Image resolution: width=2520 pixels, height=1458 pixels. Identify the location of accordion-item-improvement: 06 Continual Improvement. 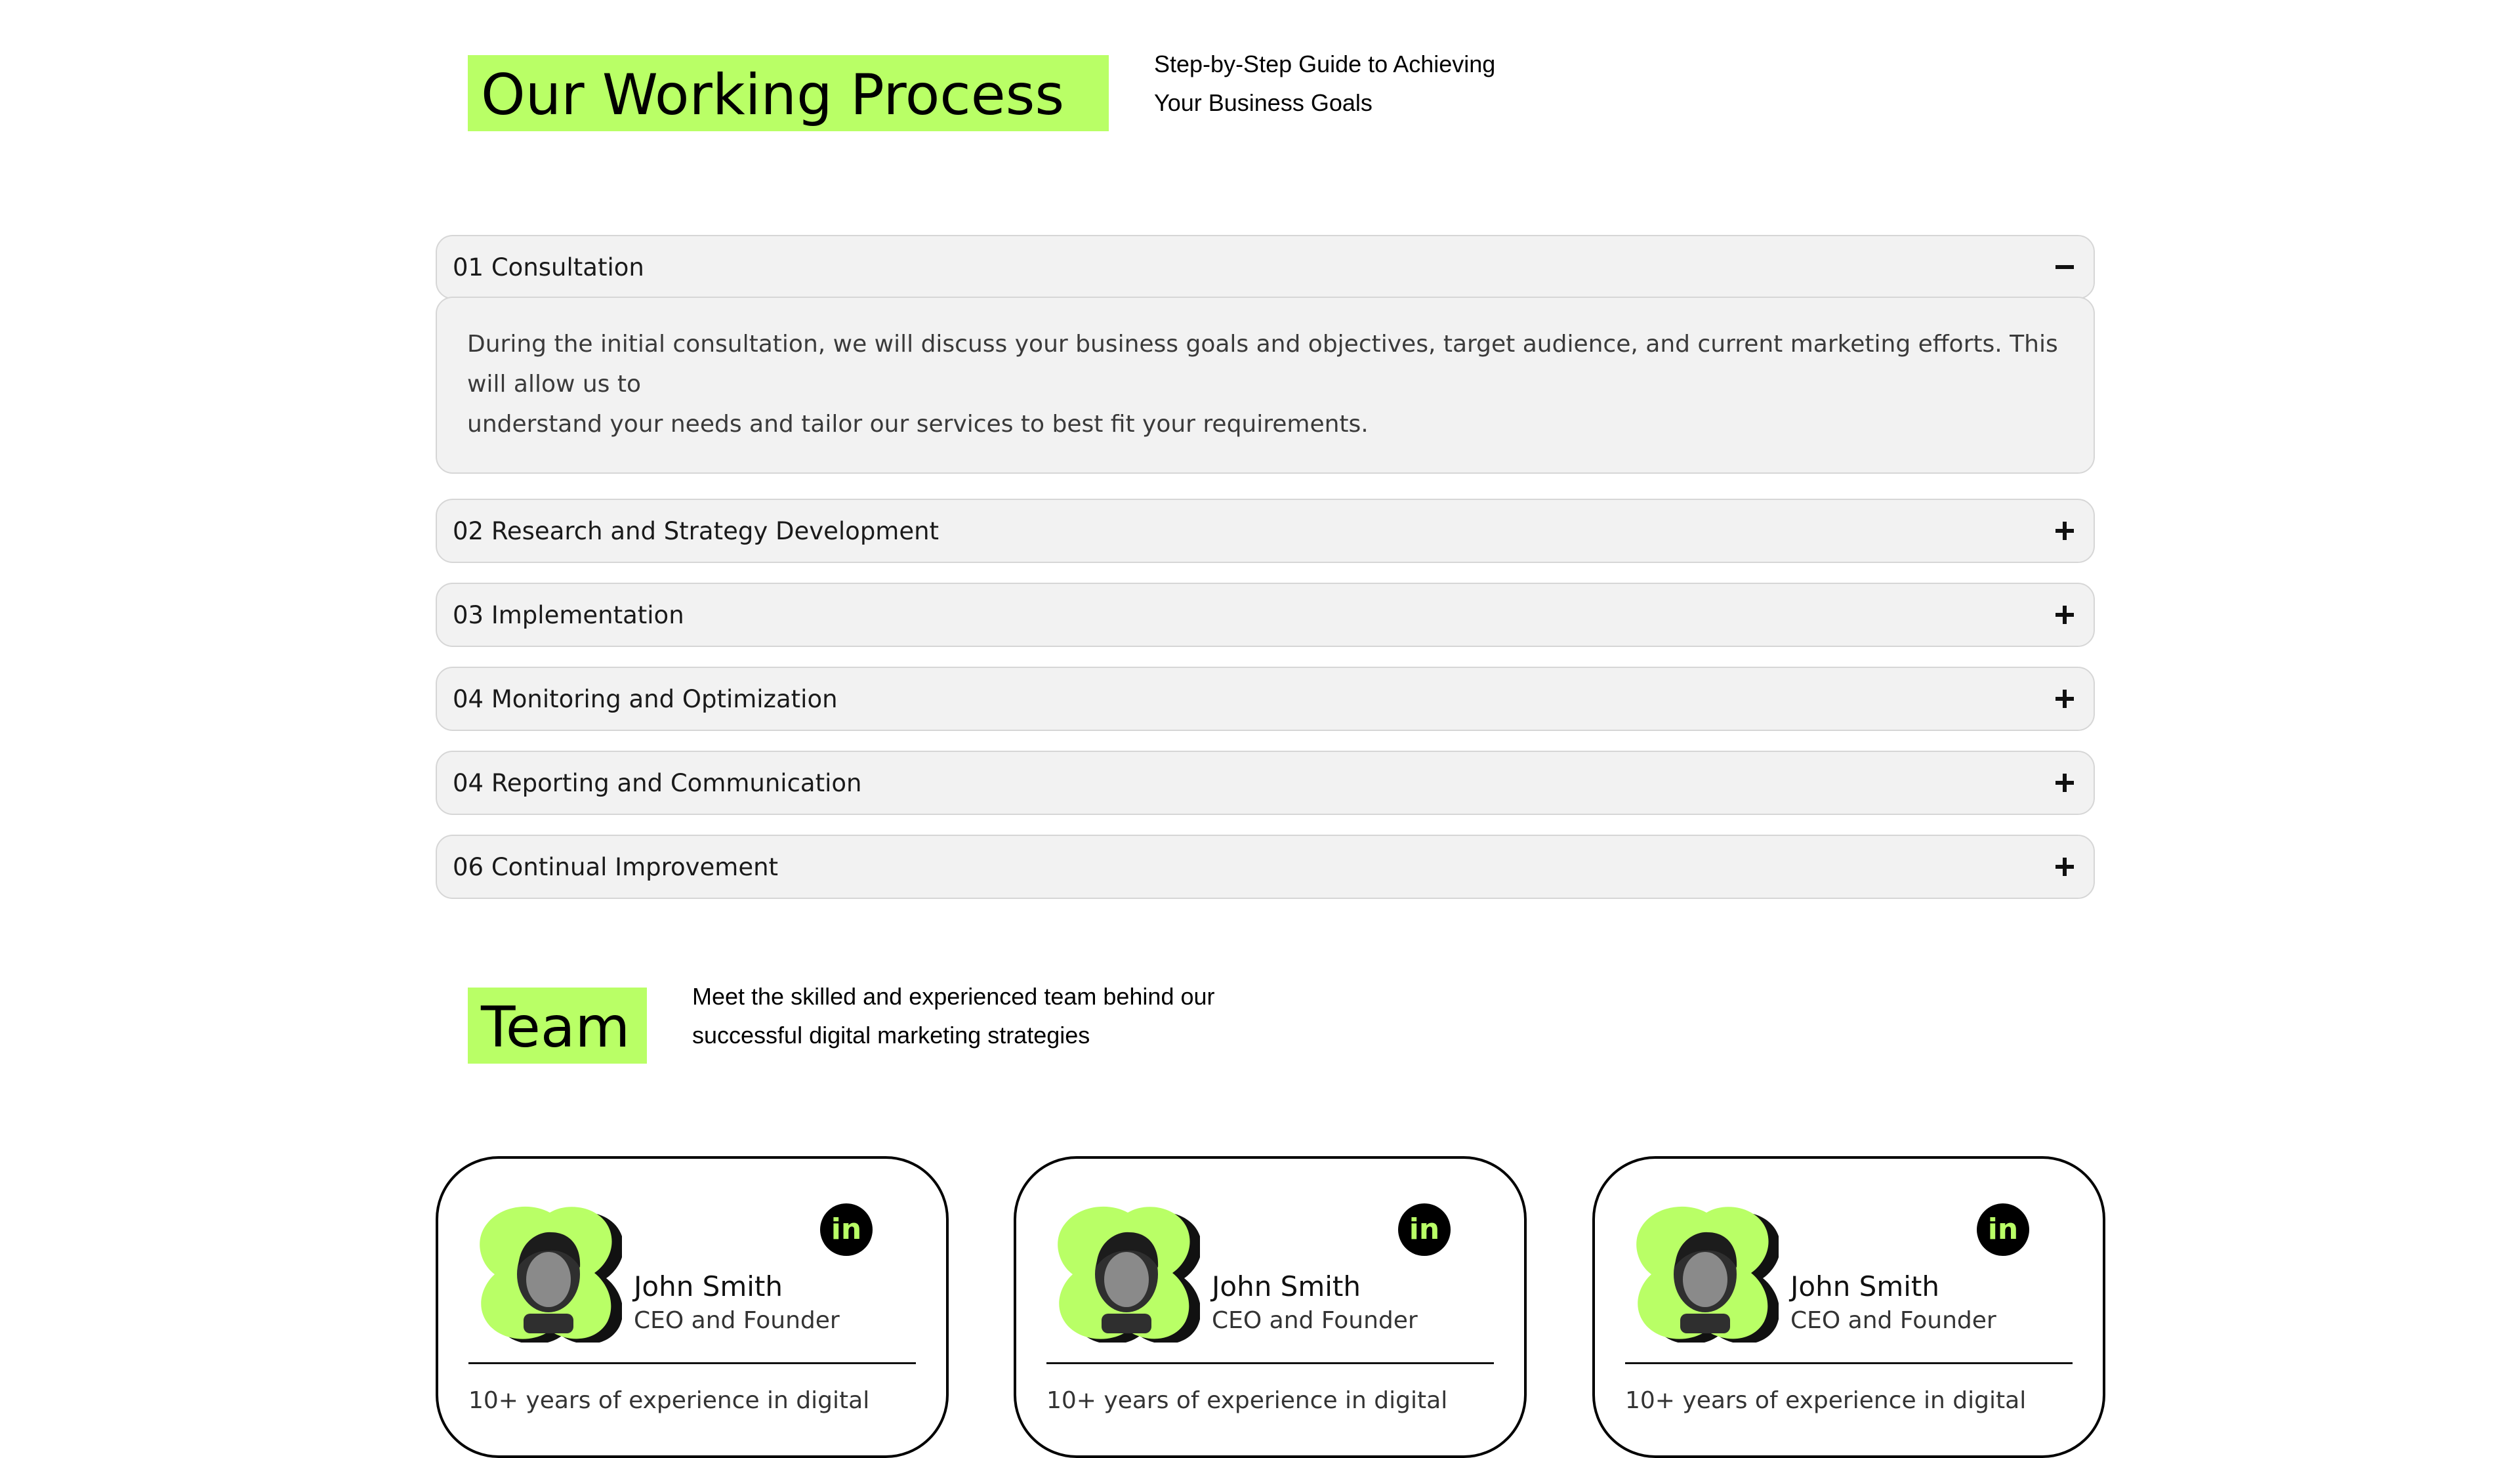
(1265, 867).